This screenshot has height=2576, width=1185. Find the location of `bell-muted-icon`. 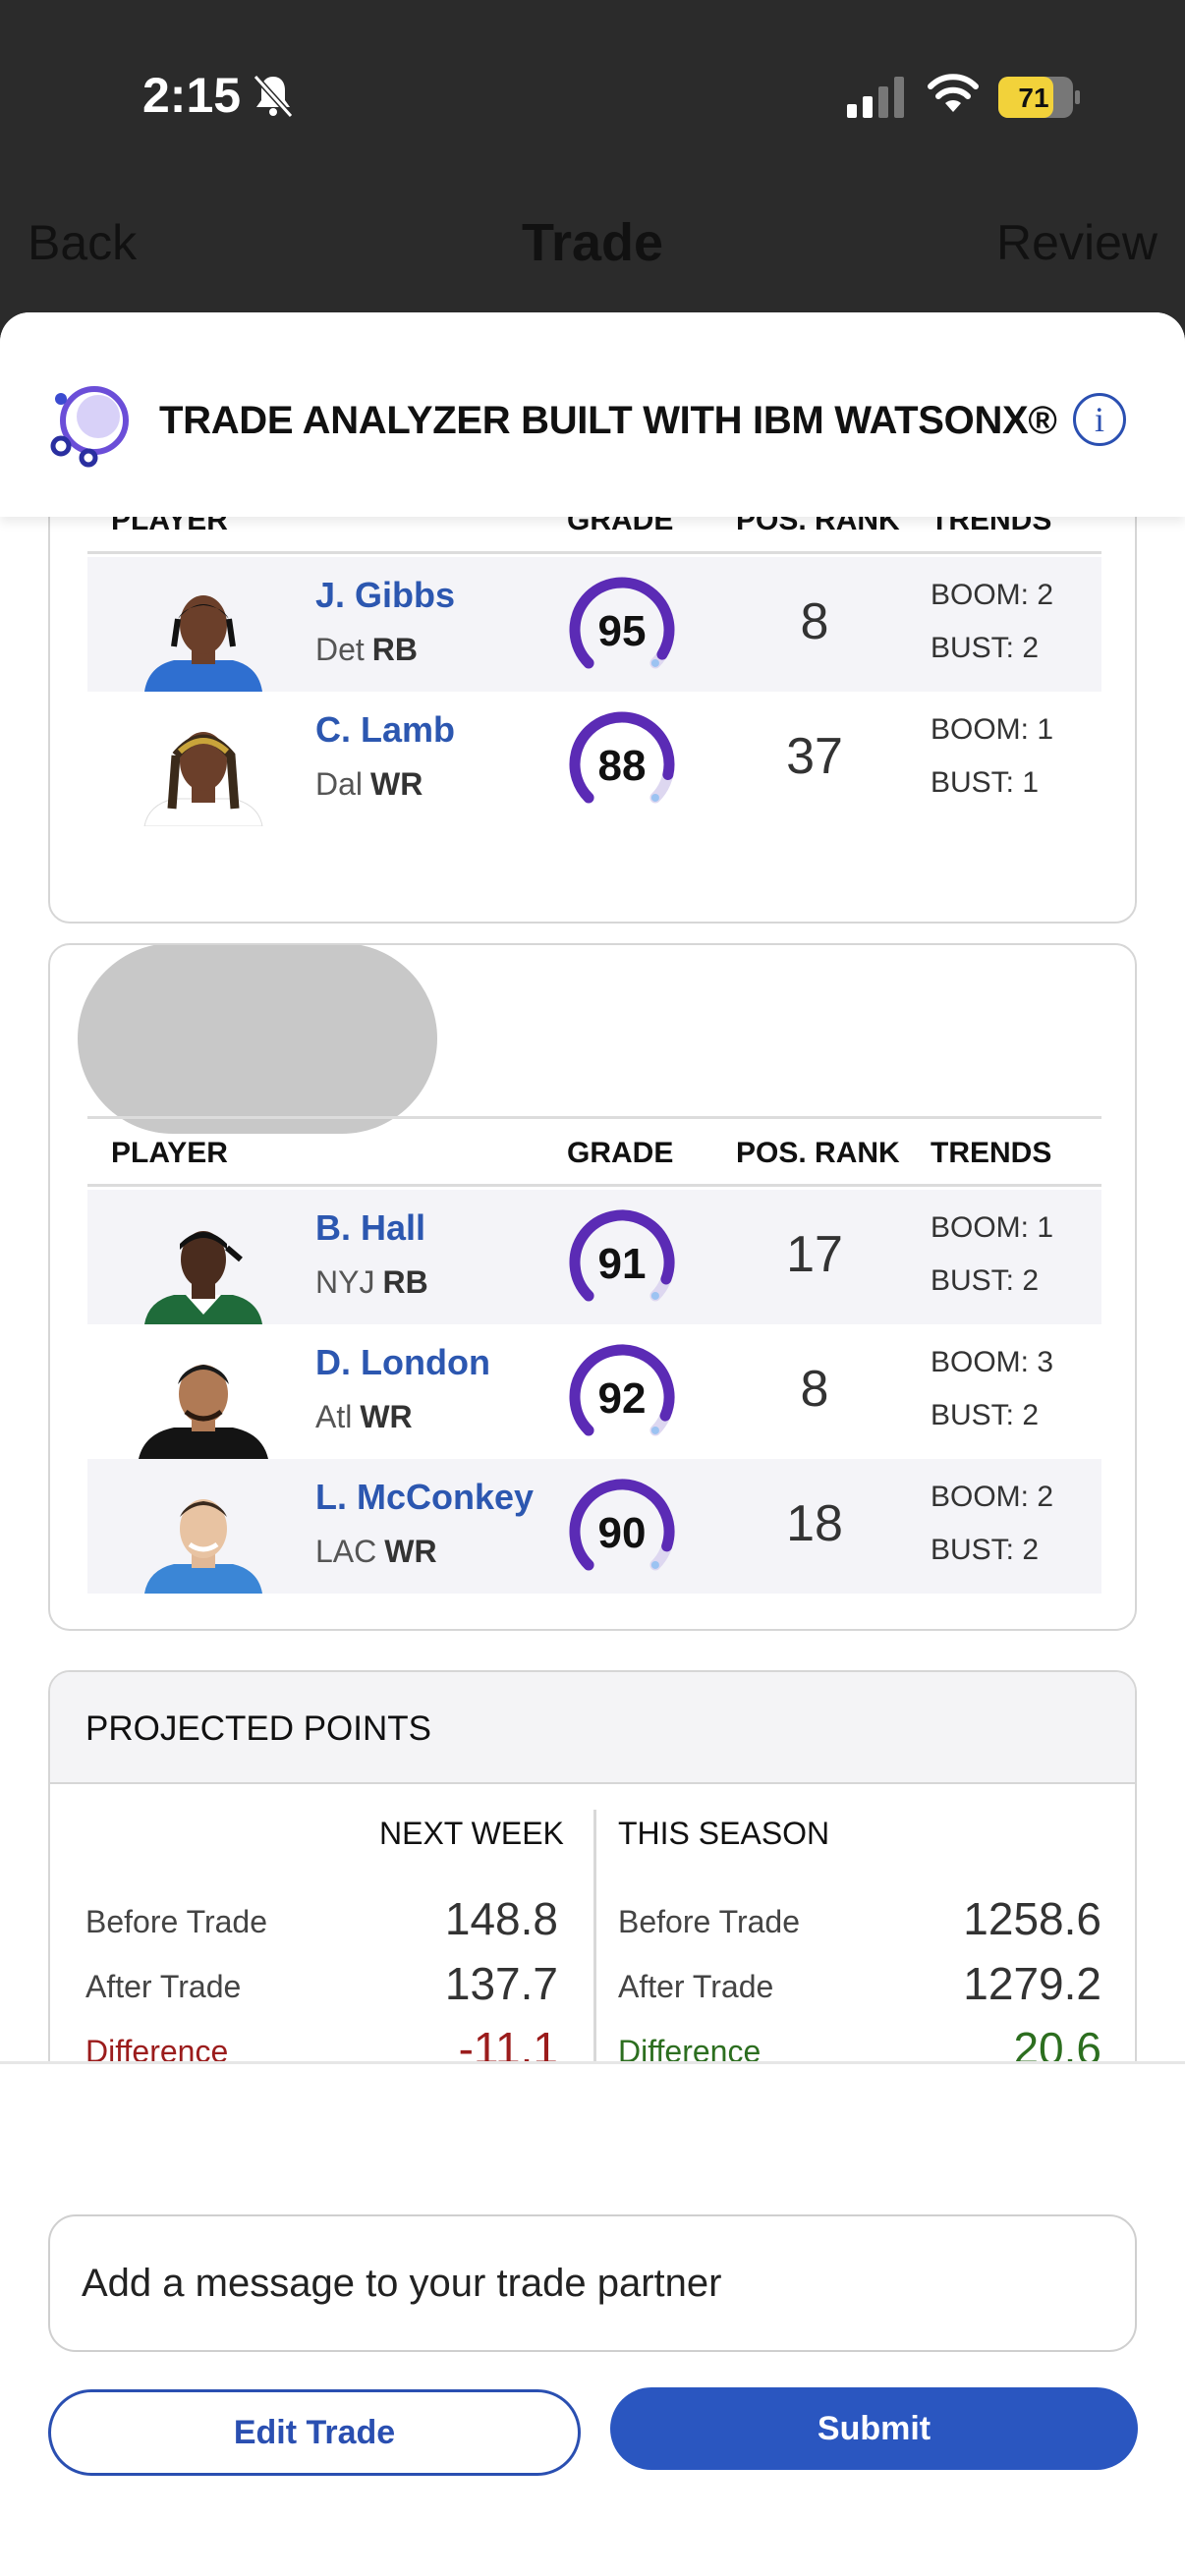

bell-muted-icon is located at coordinates (274, 96).